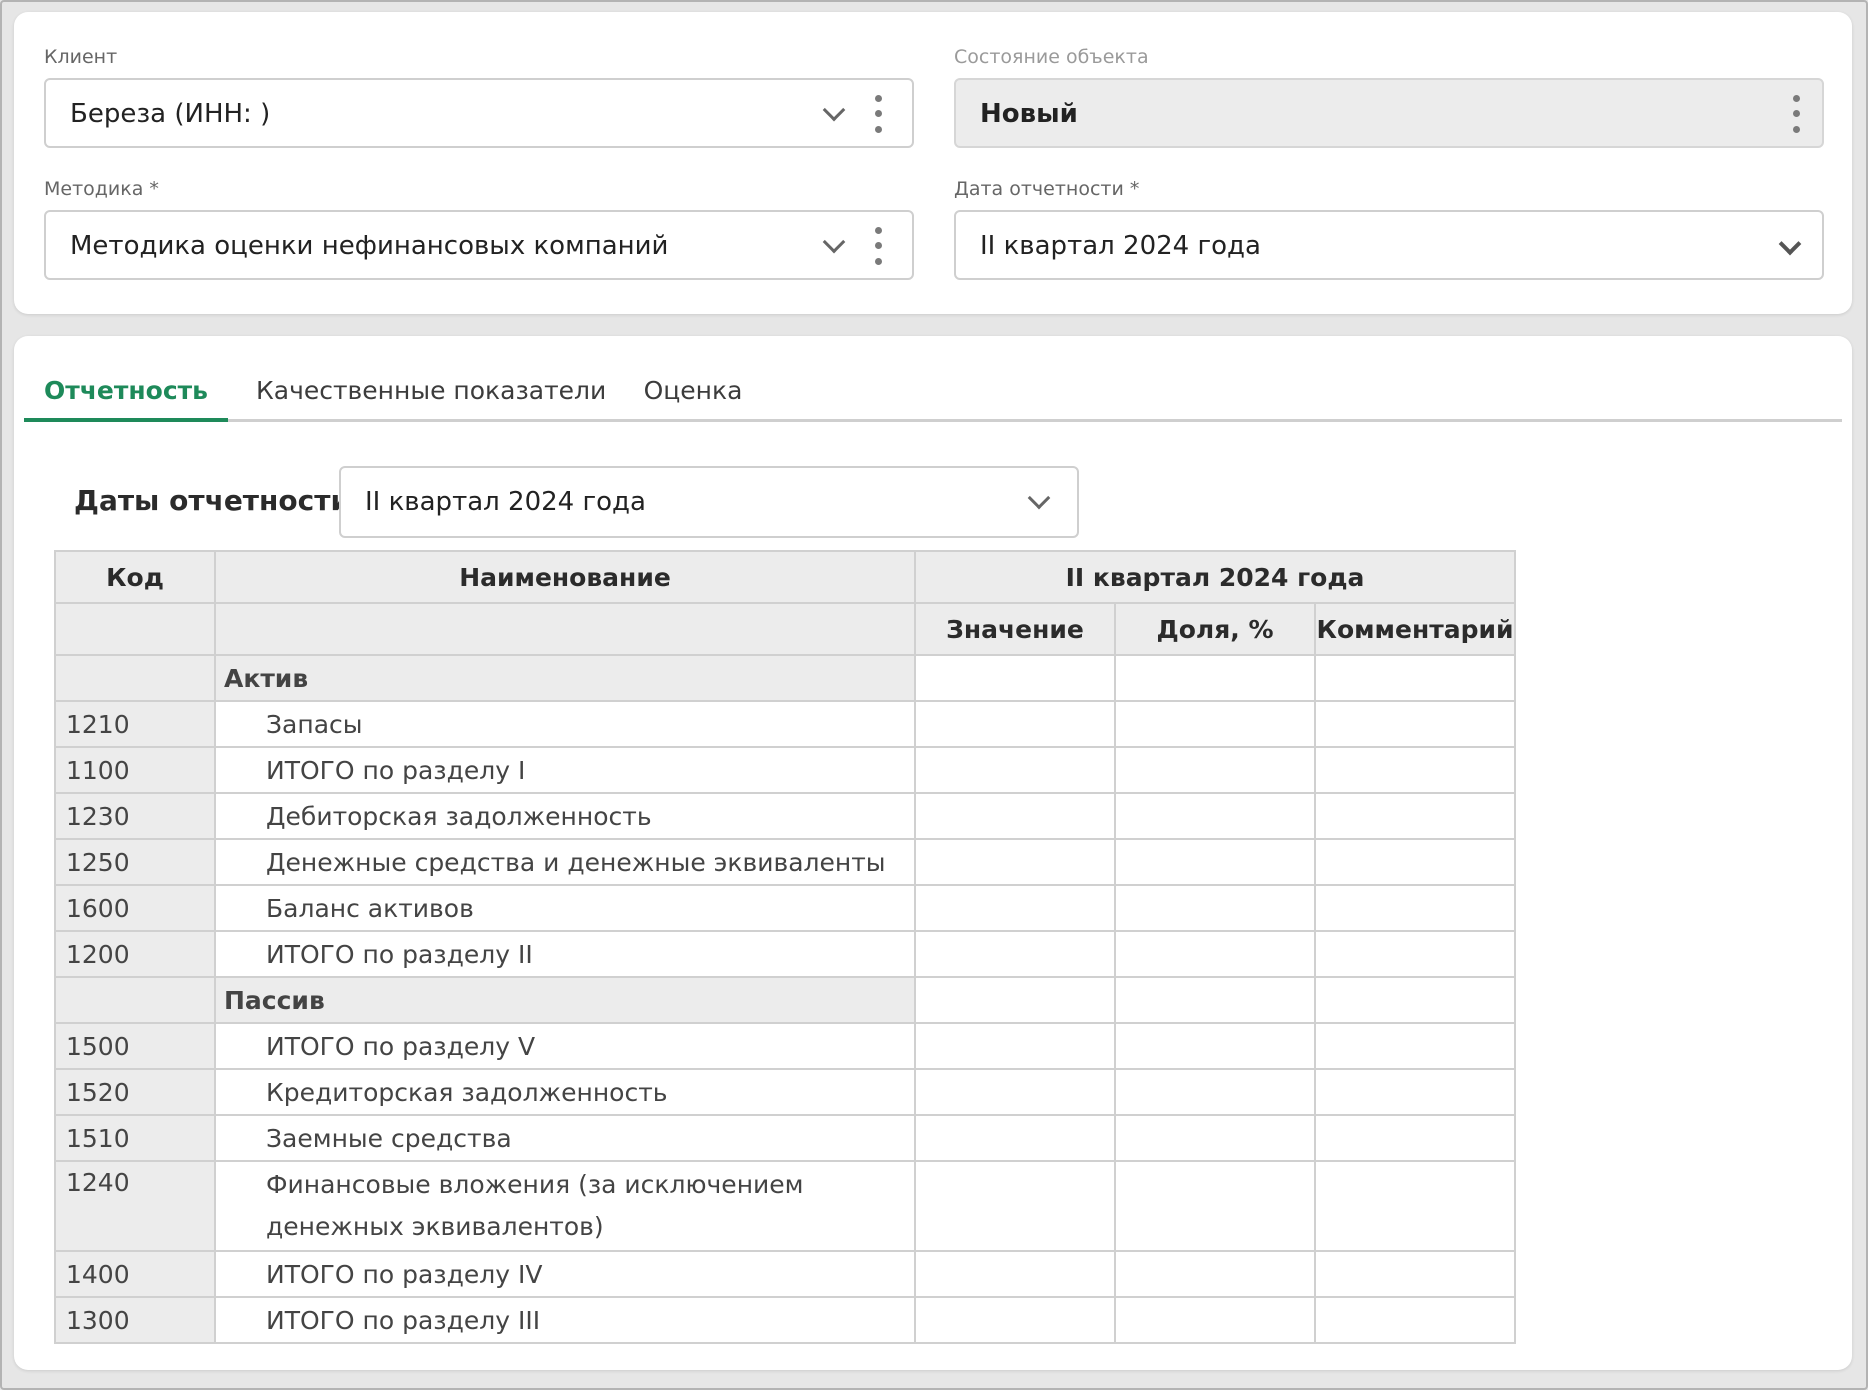 The width and height of the screenshot is (1868, 1390). I want to click on table-row: 1400 ИТОГО по разделу IV, so click(785, 1274).